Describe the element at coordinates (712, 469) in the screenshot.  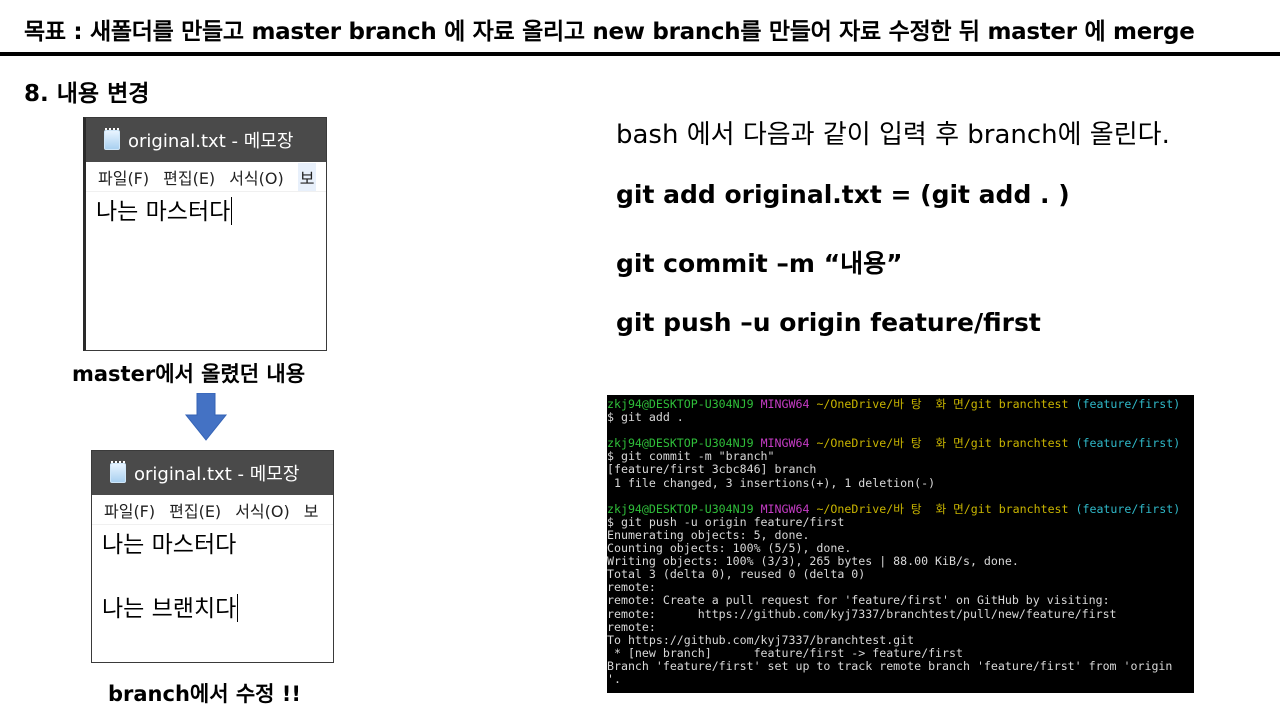
I see `terminal-output: [feature/first 3cbc846] branch` at that location.